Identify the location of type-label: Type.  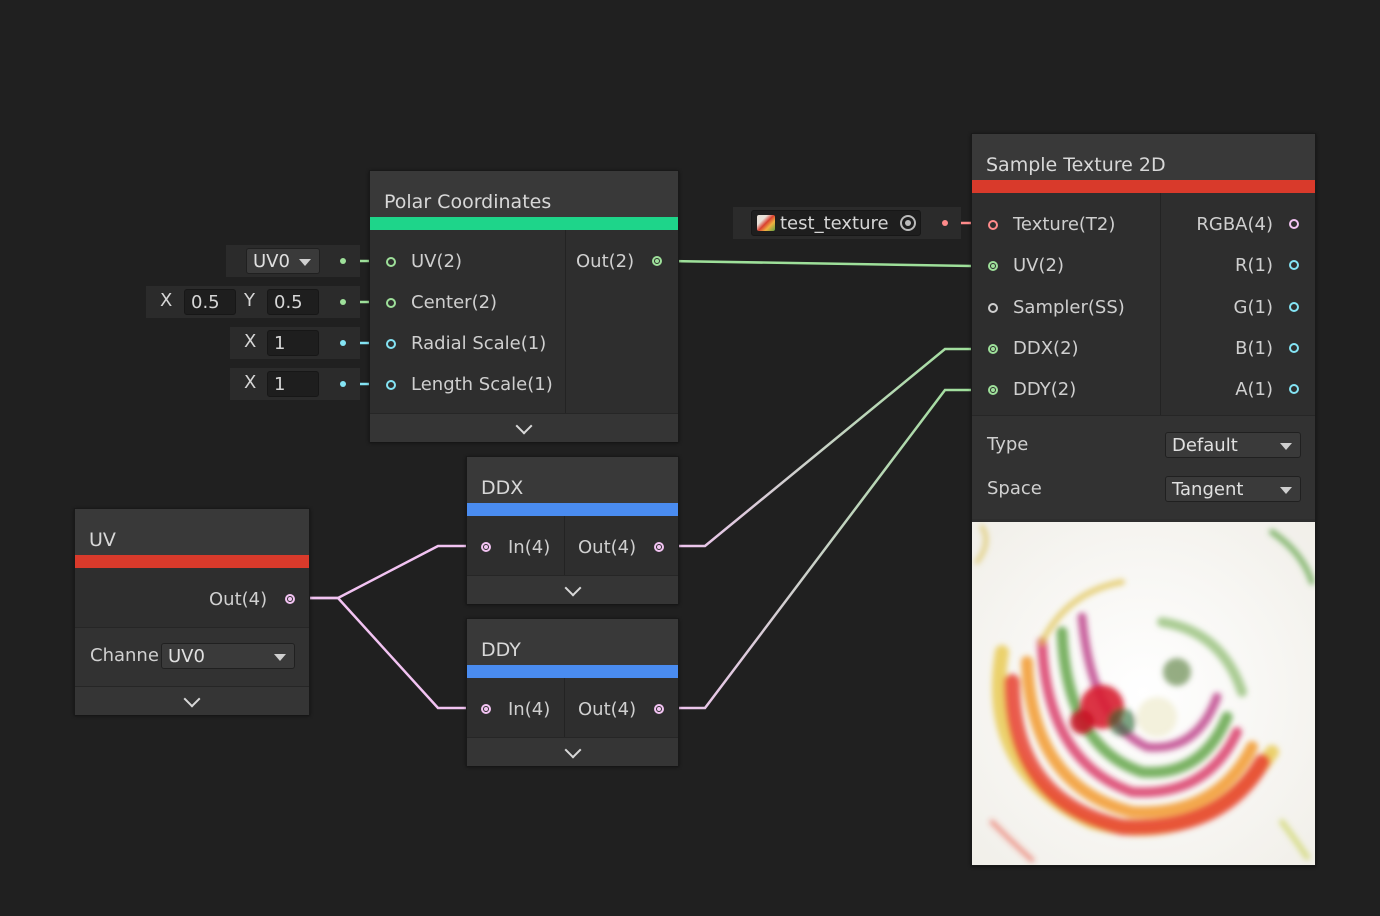
(1008, 444).